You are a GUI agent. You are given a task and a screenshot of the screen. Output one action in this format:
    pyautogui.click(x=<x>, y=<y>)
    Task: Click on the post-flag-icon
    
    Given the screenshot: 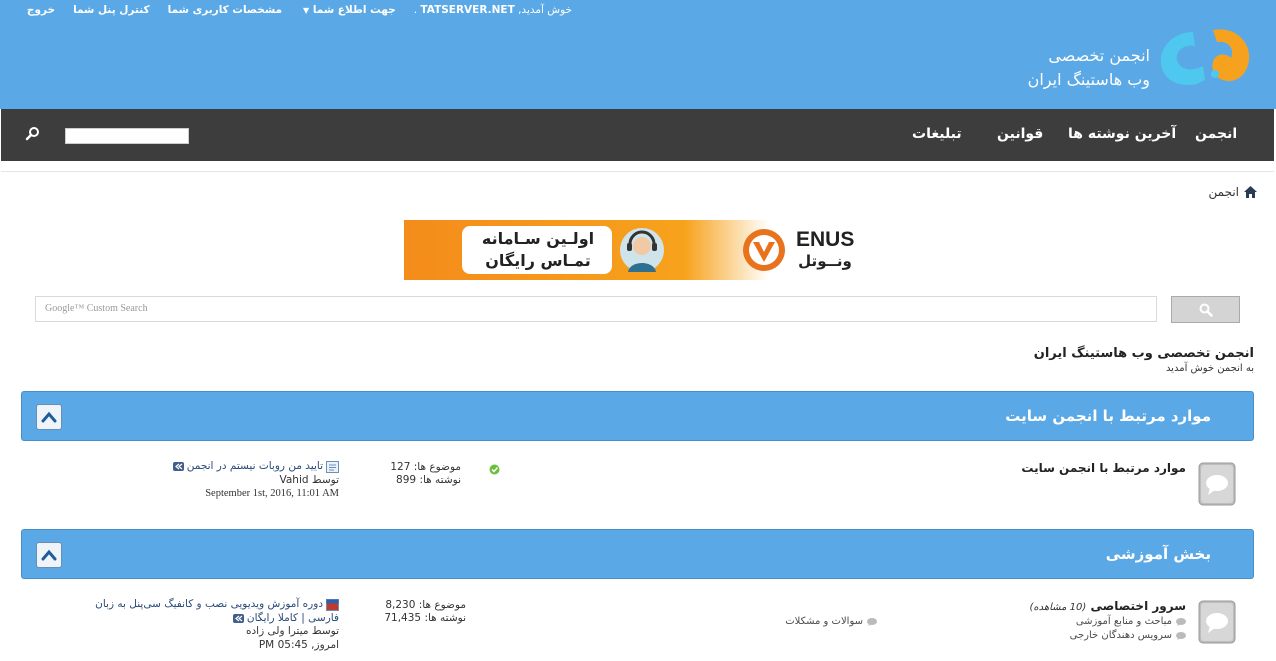 What is the action you would take?
    pyautogui.click(x=332, y=604)
    